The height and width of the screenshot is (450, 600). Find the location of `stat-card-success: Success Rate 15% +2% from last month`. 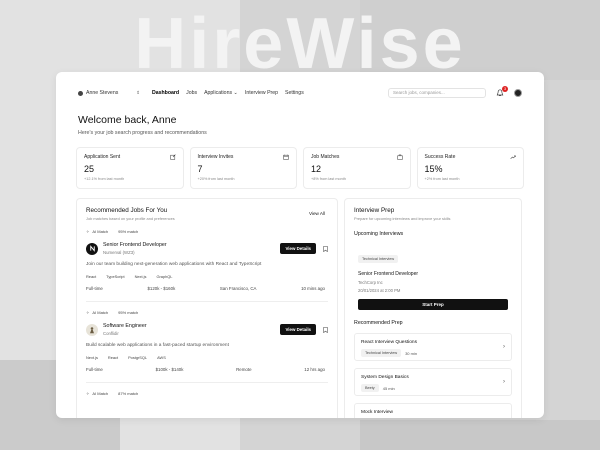

stat-card-success: Success Rate 15% +2% from last month is located at coordinates (470, 168).